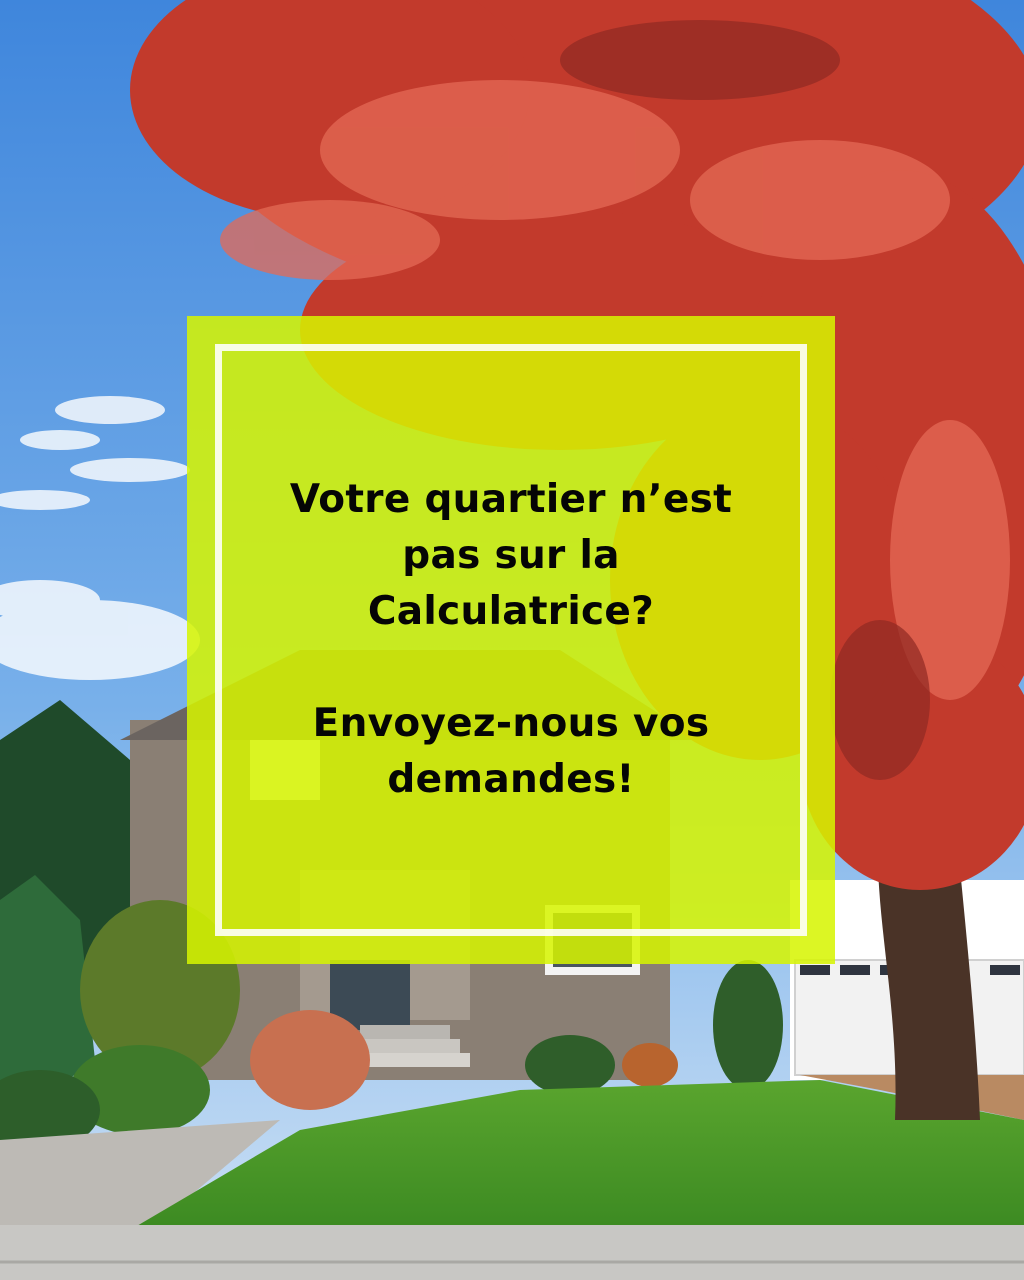 The width and height of the screenshot is (1024, 1280). Describe the element at coordinates (511, 499) in the screenshot. I see `question-line-1: Votre quartier n’est` at that location.